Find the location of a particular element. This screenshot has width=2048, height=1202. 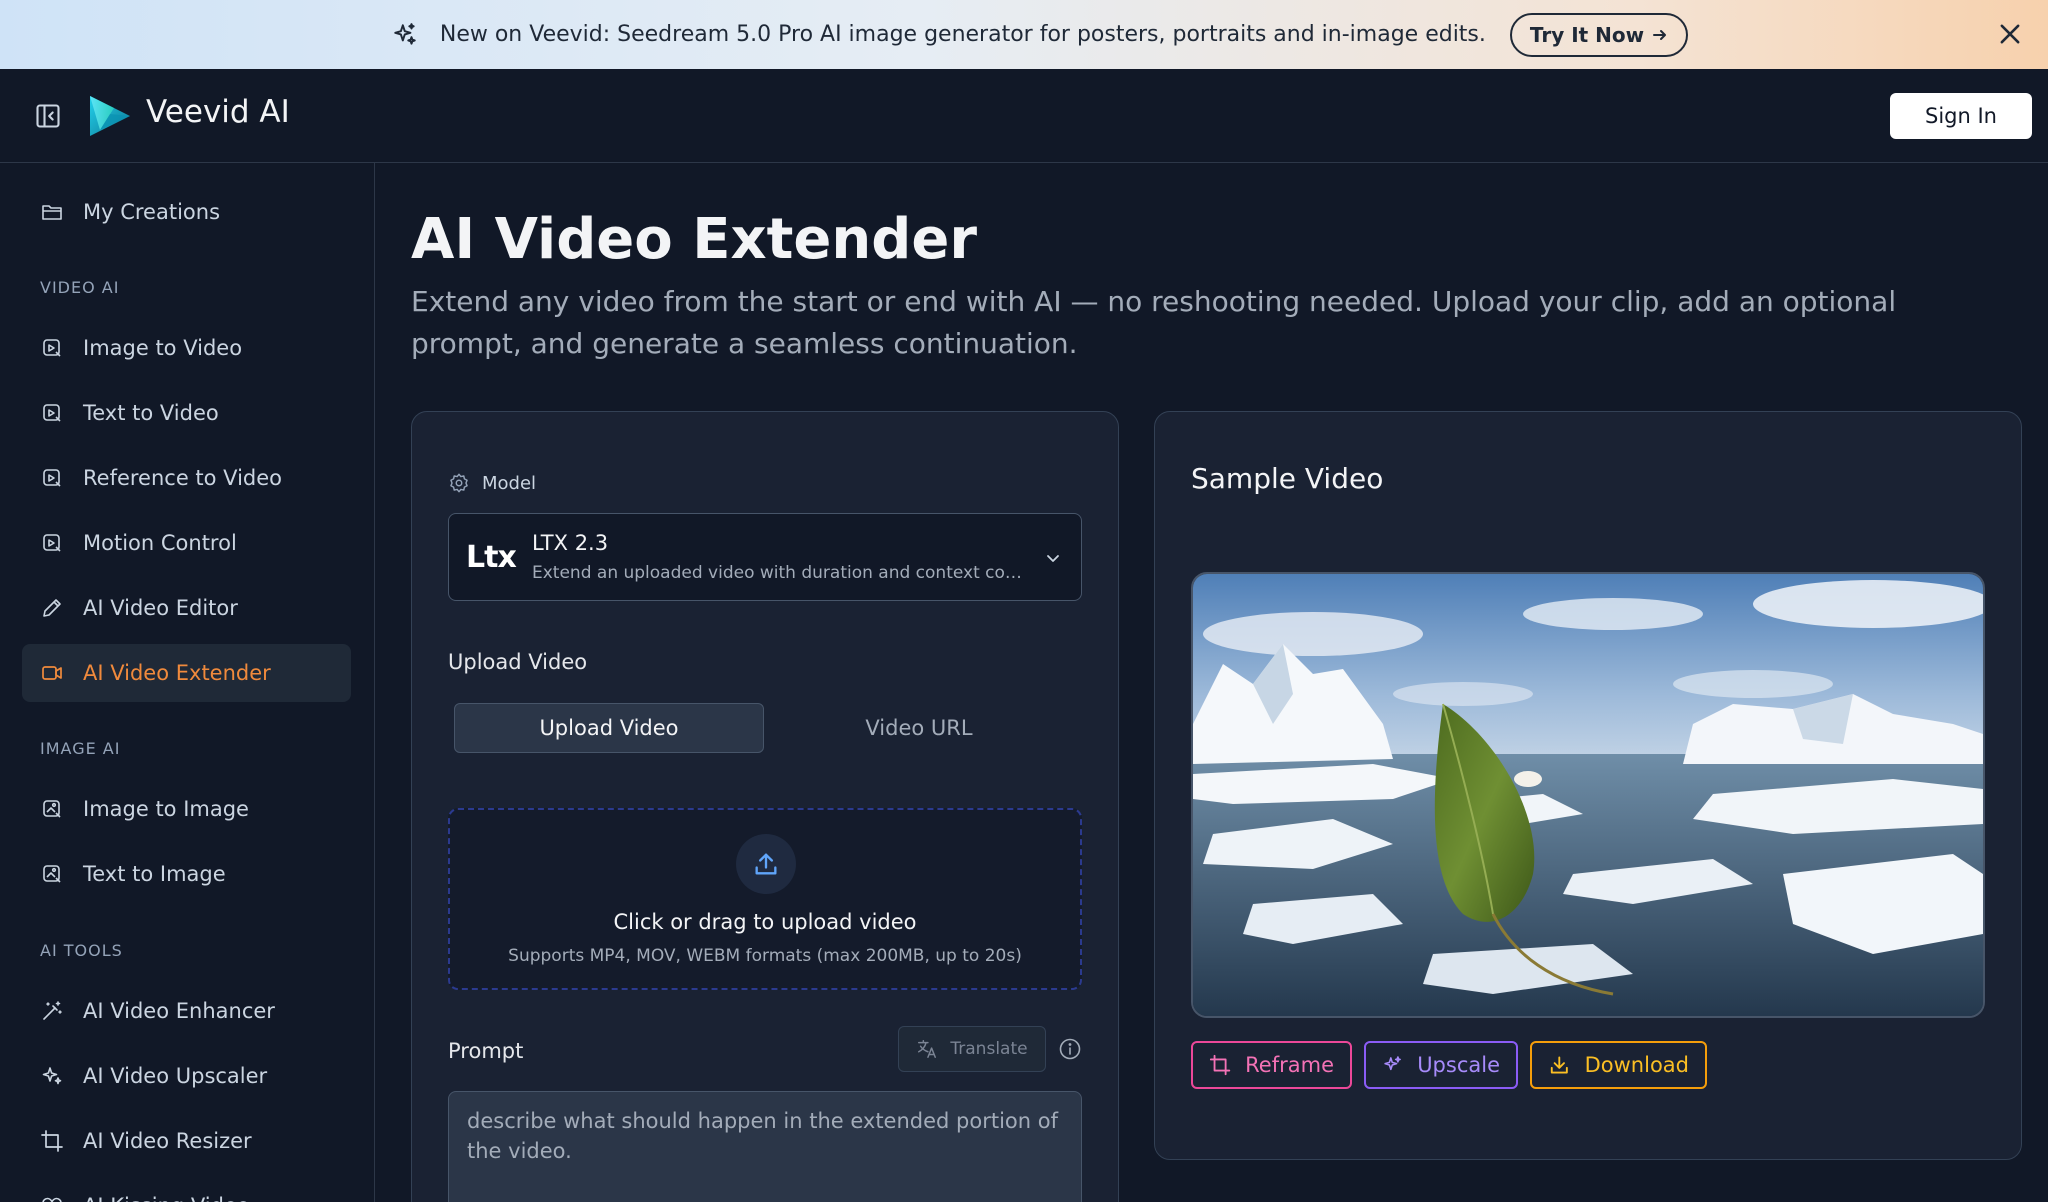

sidebar-item-ai-video-editor: AI Video Editor is located at coordinates (186, 608).